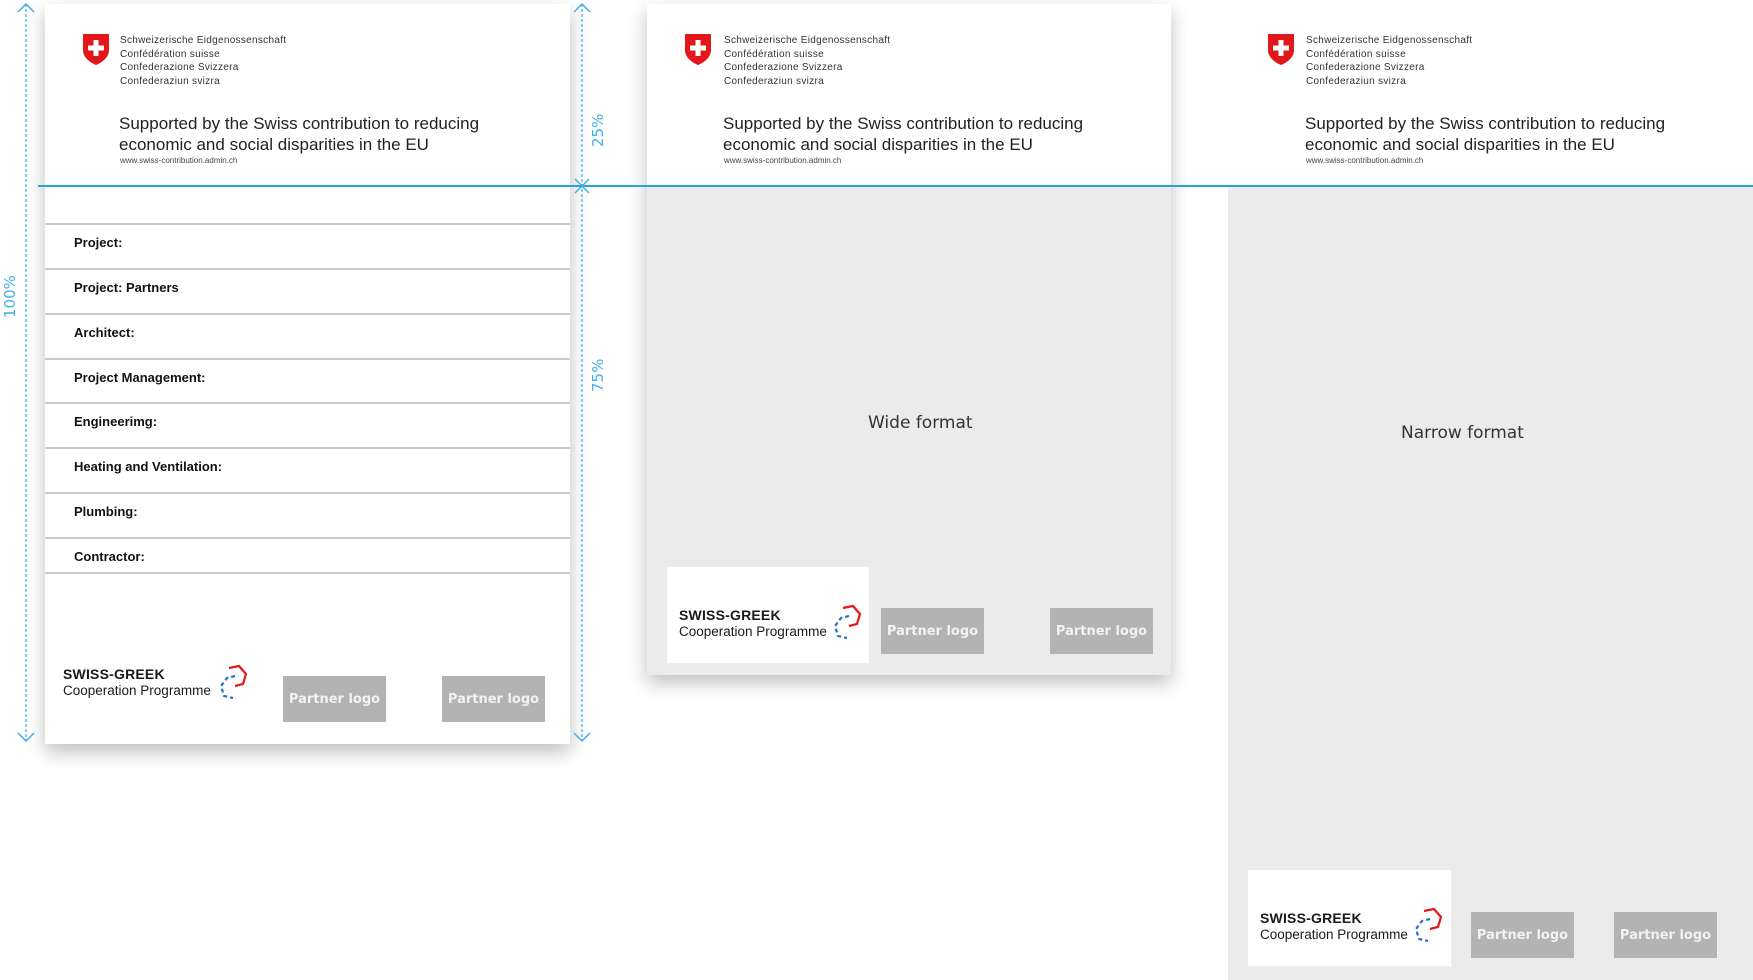 The width and height of the screenshot is (1753, 980). What do you see at coordinates (920, 423) in the screenshot?
I see `format-label: Wide format` at bounding box center [920, 423].